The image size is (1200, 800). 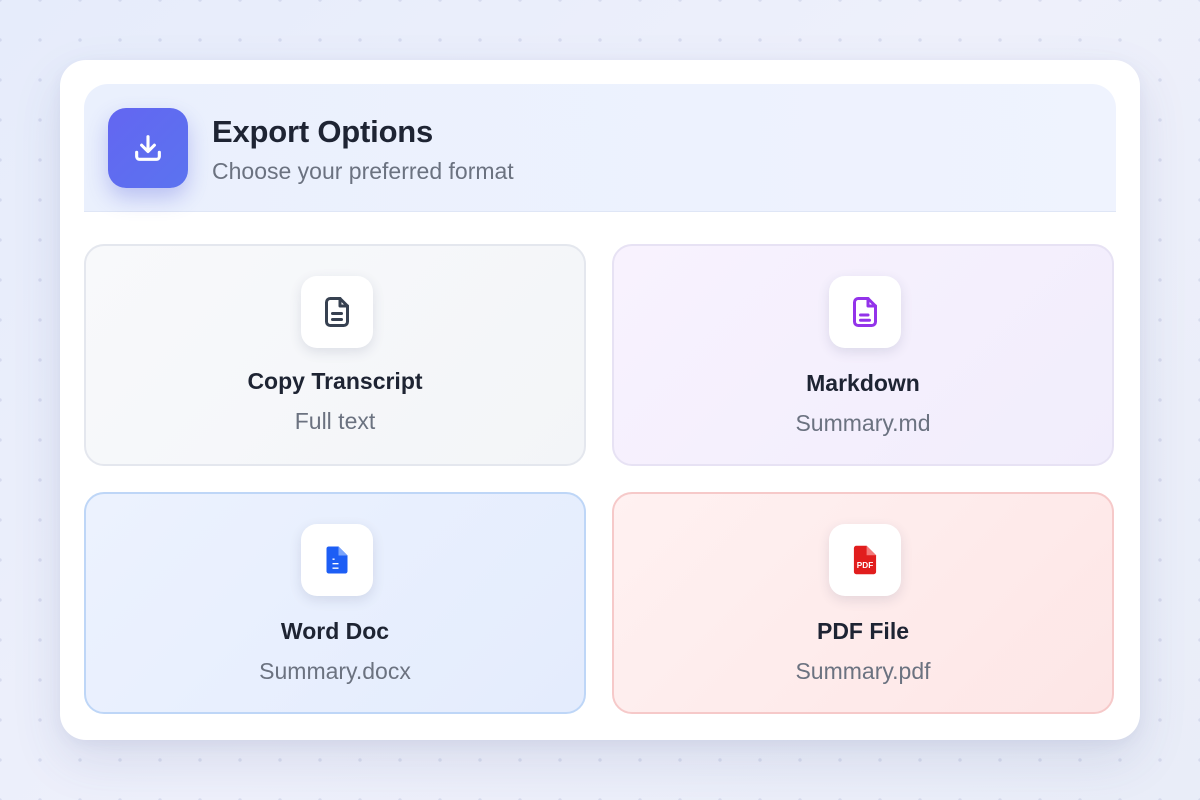 What do you see at coordinates (335, 381) in the screenshot?
I see `option-title: Copy Transcript` at bounding box center [335, 381].